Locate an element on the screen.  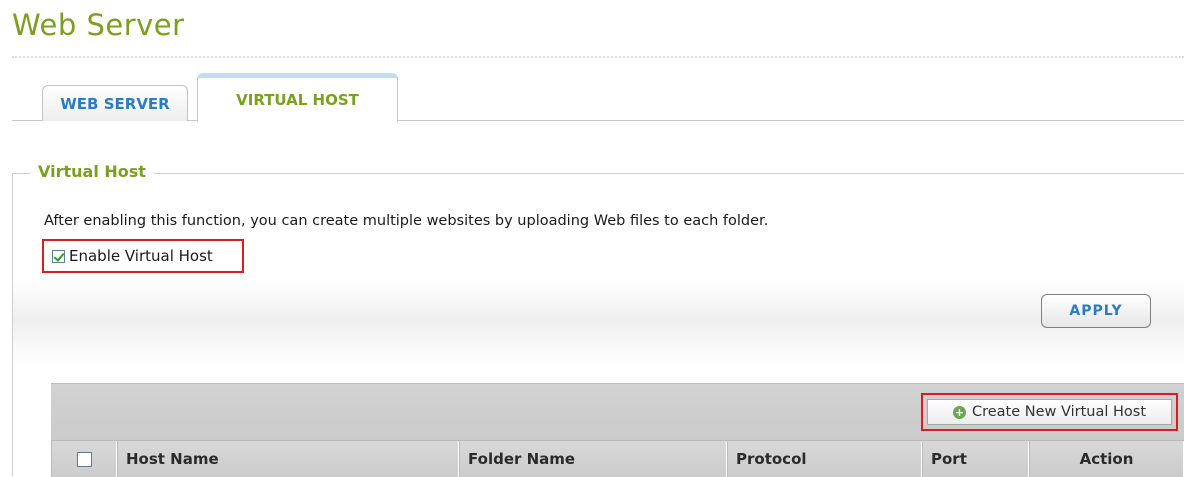
tab-web-server: WEB SERVER is located at coordinates (115, 103).